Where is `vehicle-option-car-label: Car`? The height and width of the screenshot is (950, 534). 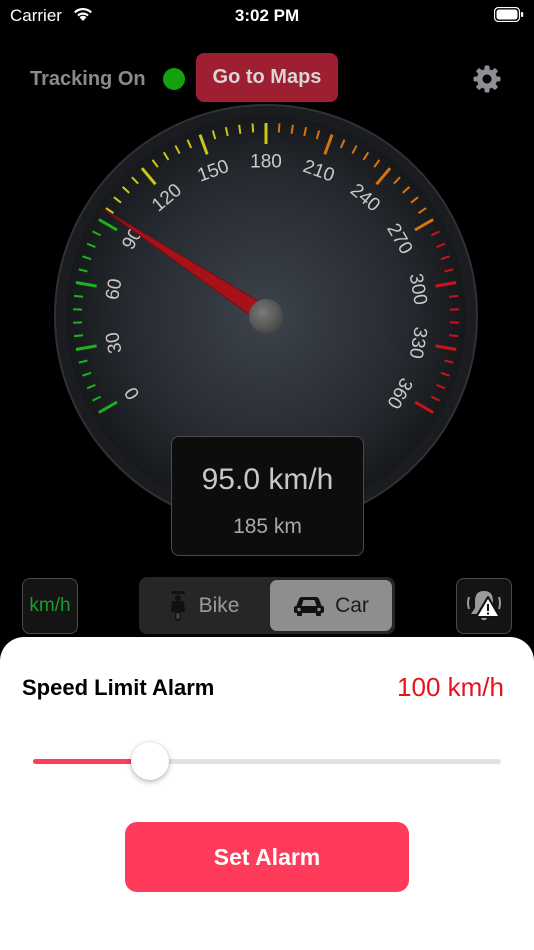 vehicle-option-car-label: Car is located at coordinates (352, 605).